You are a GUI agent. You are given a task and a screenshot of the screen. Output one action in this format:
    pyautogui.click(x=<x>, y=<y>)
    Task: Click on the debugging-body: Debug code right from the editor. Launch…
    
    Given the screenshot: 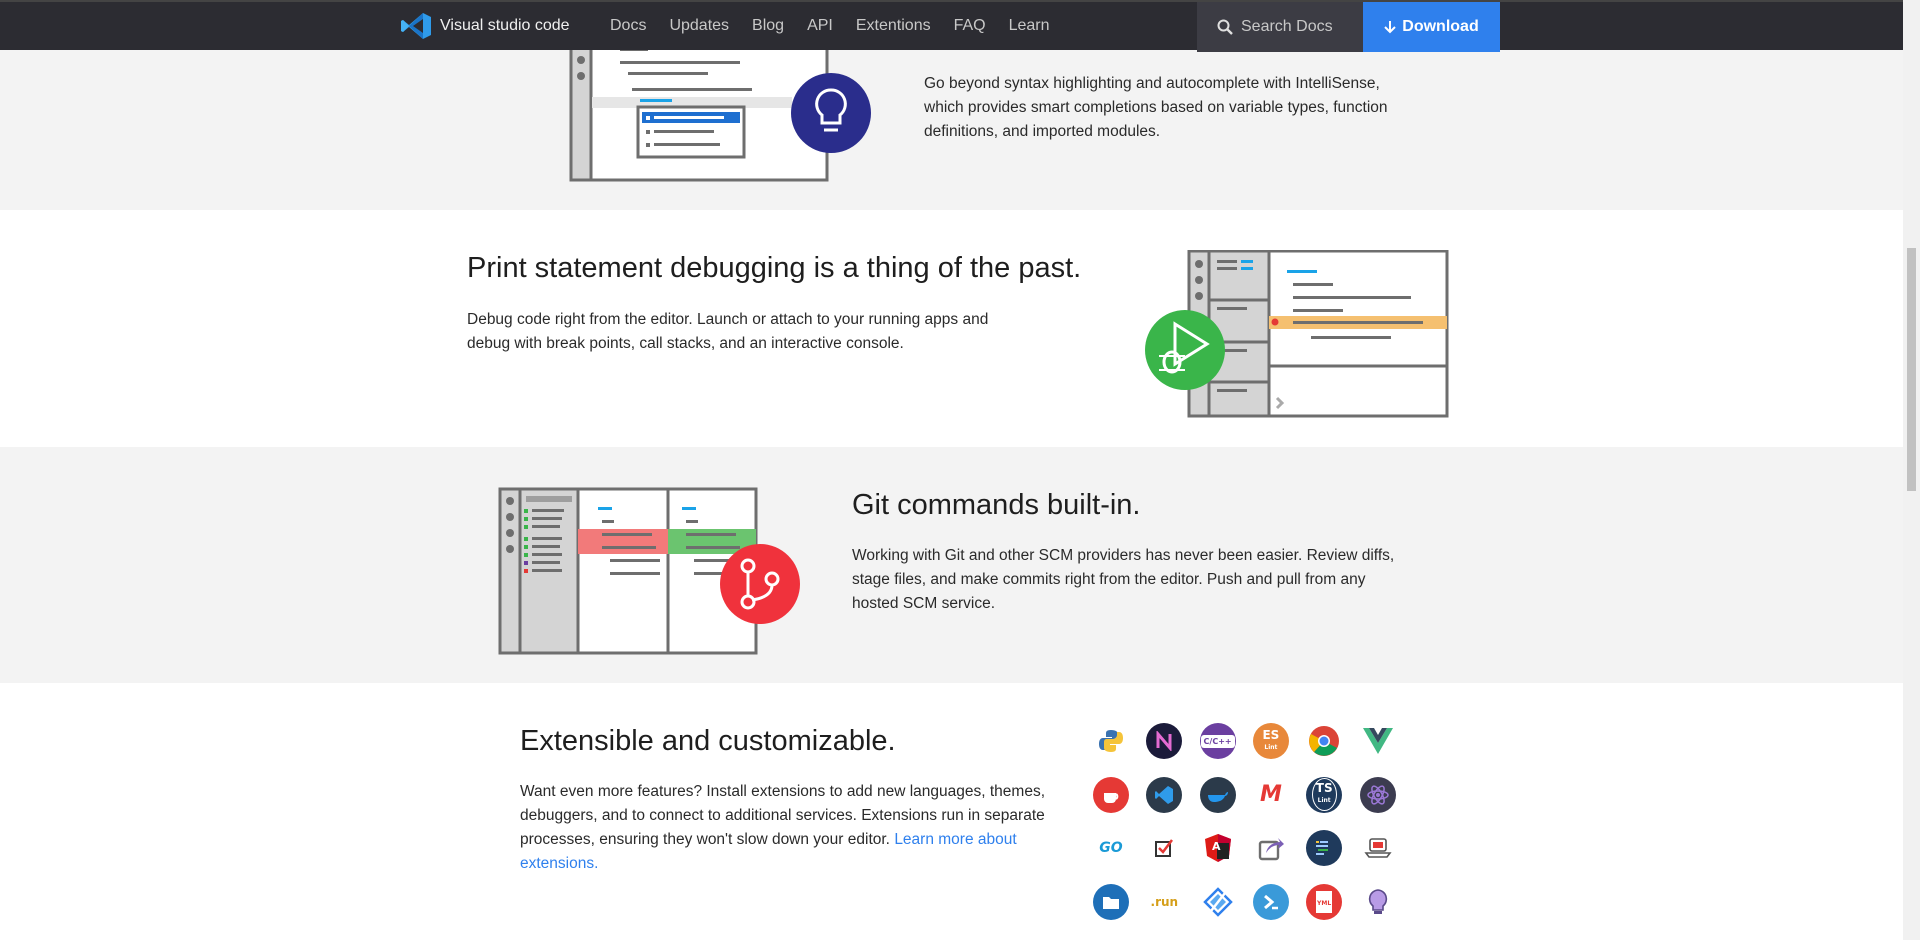 What is the action you would take?
    pyautogui.click(x=728, y=331)
    